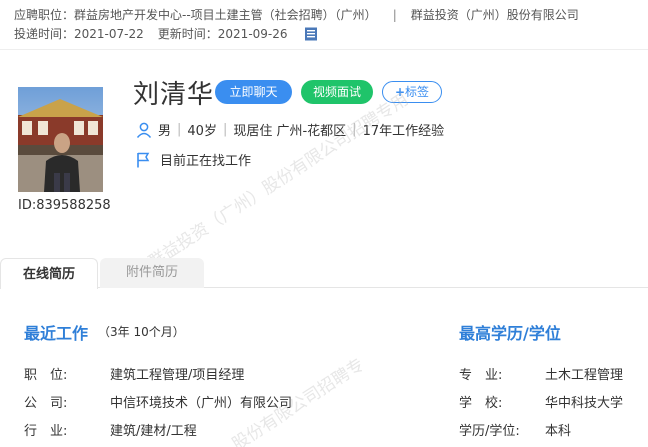 This screenshot has height=447, width=648. Describe the element at coordinates (489, 431) in the screenshot. I see `edu-degree-label: 学历/学位:` at that location.